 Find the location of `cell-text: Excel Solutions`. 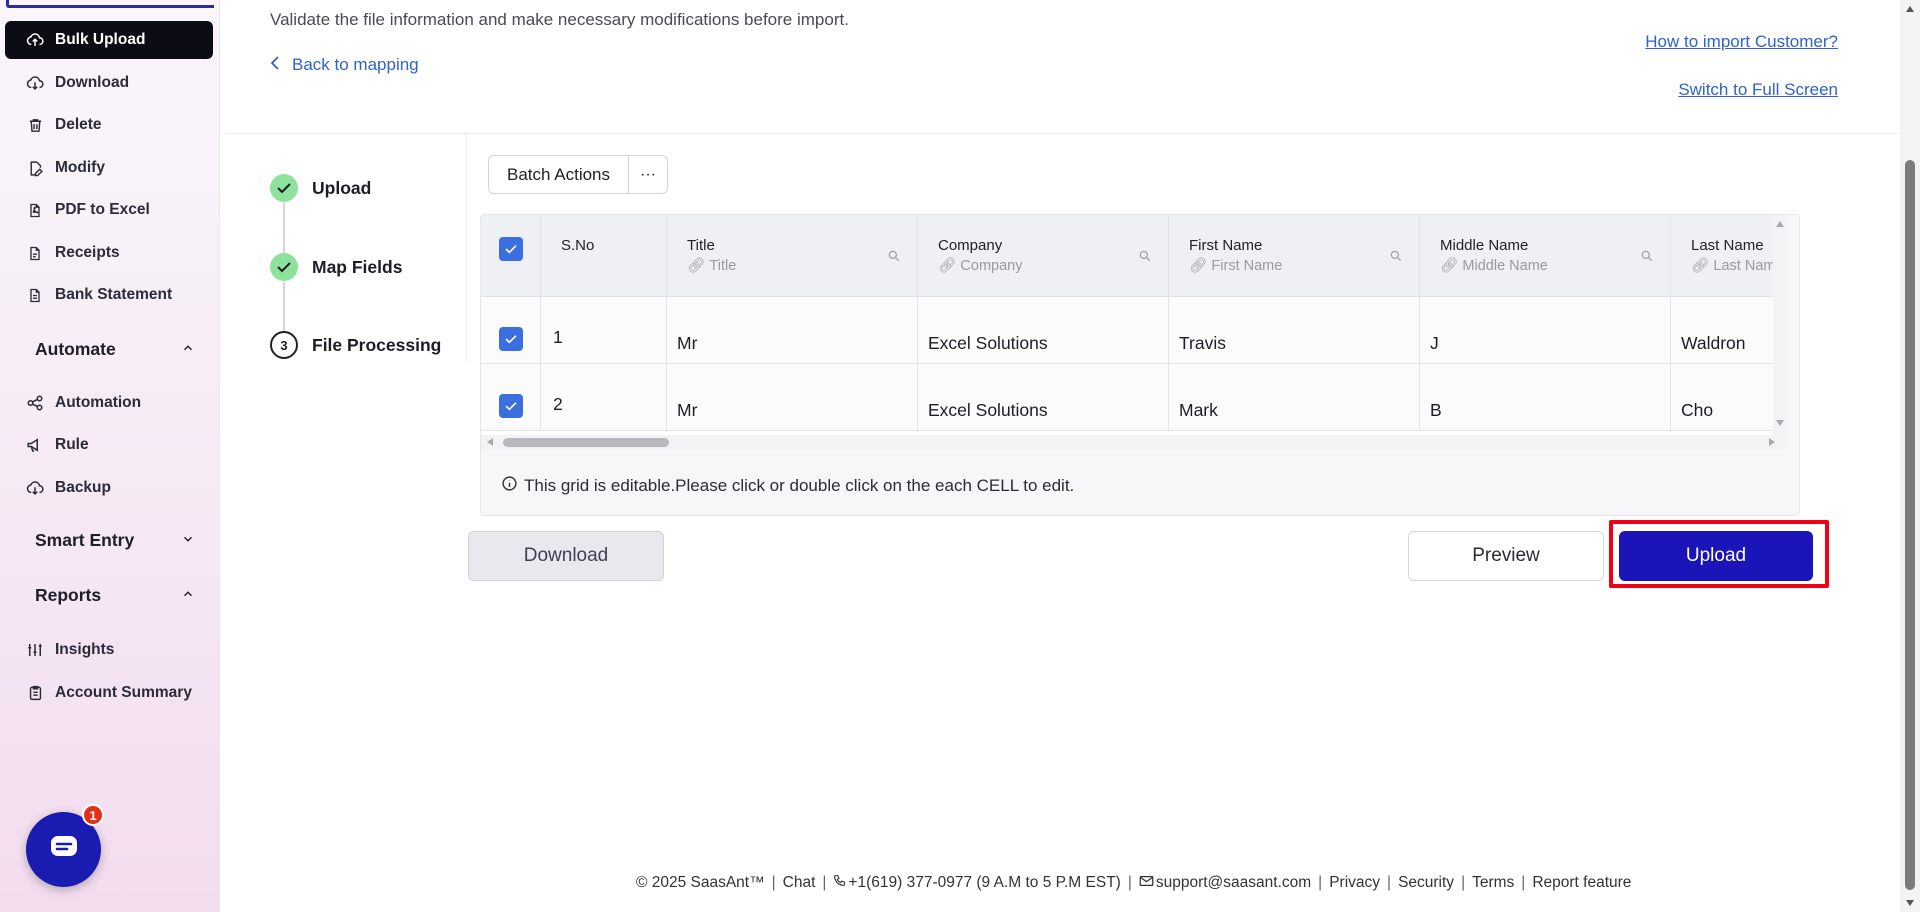

cell-text: Excel Solutions is located at coordinates (988, 410).